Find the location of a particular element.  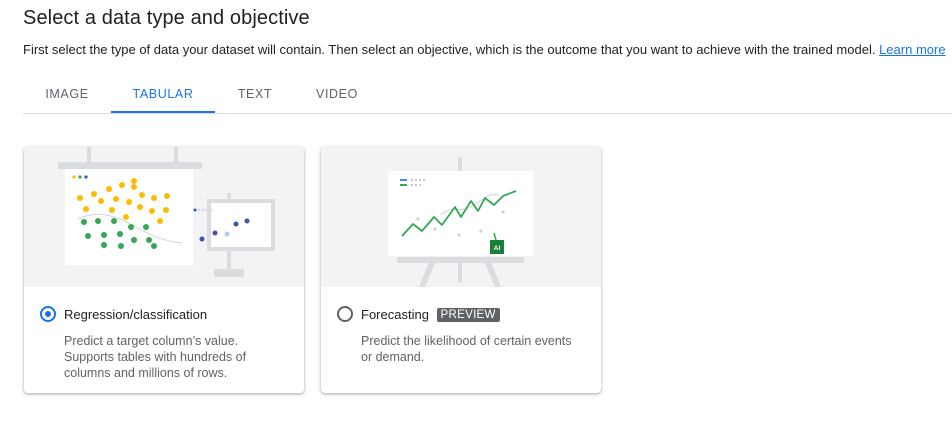

forecasting-title: Forecasting is located at coordinates (395, 314).